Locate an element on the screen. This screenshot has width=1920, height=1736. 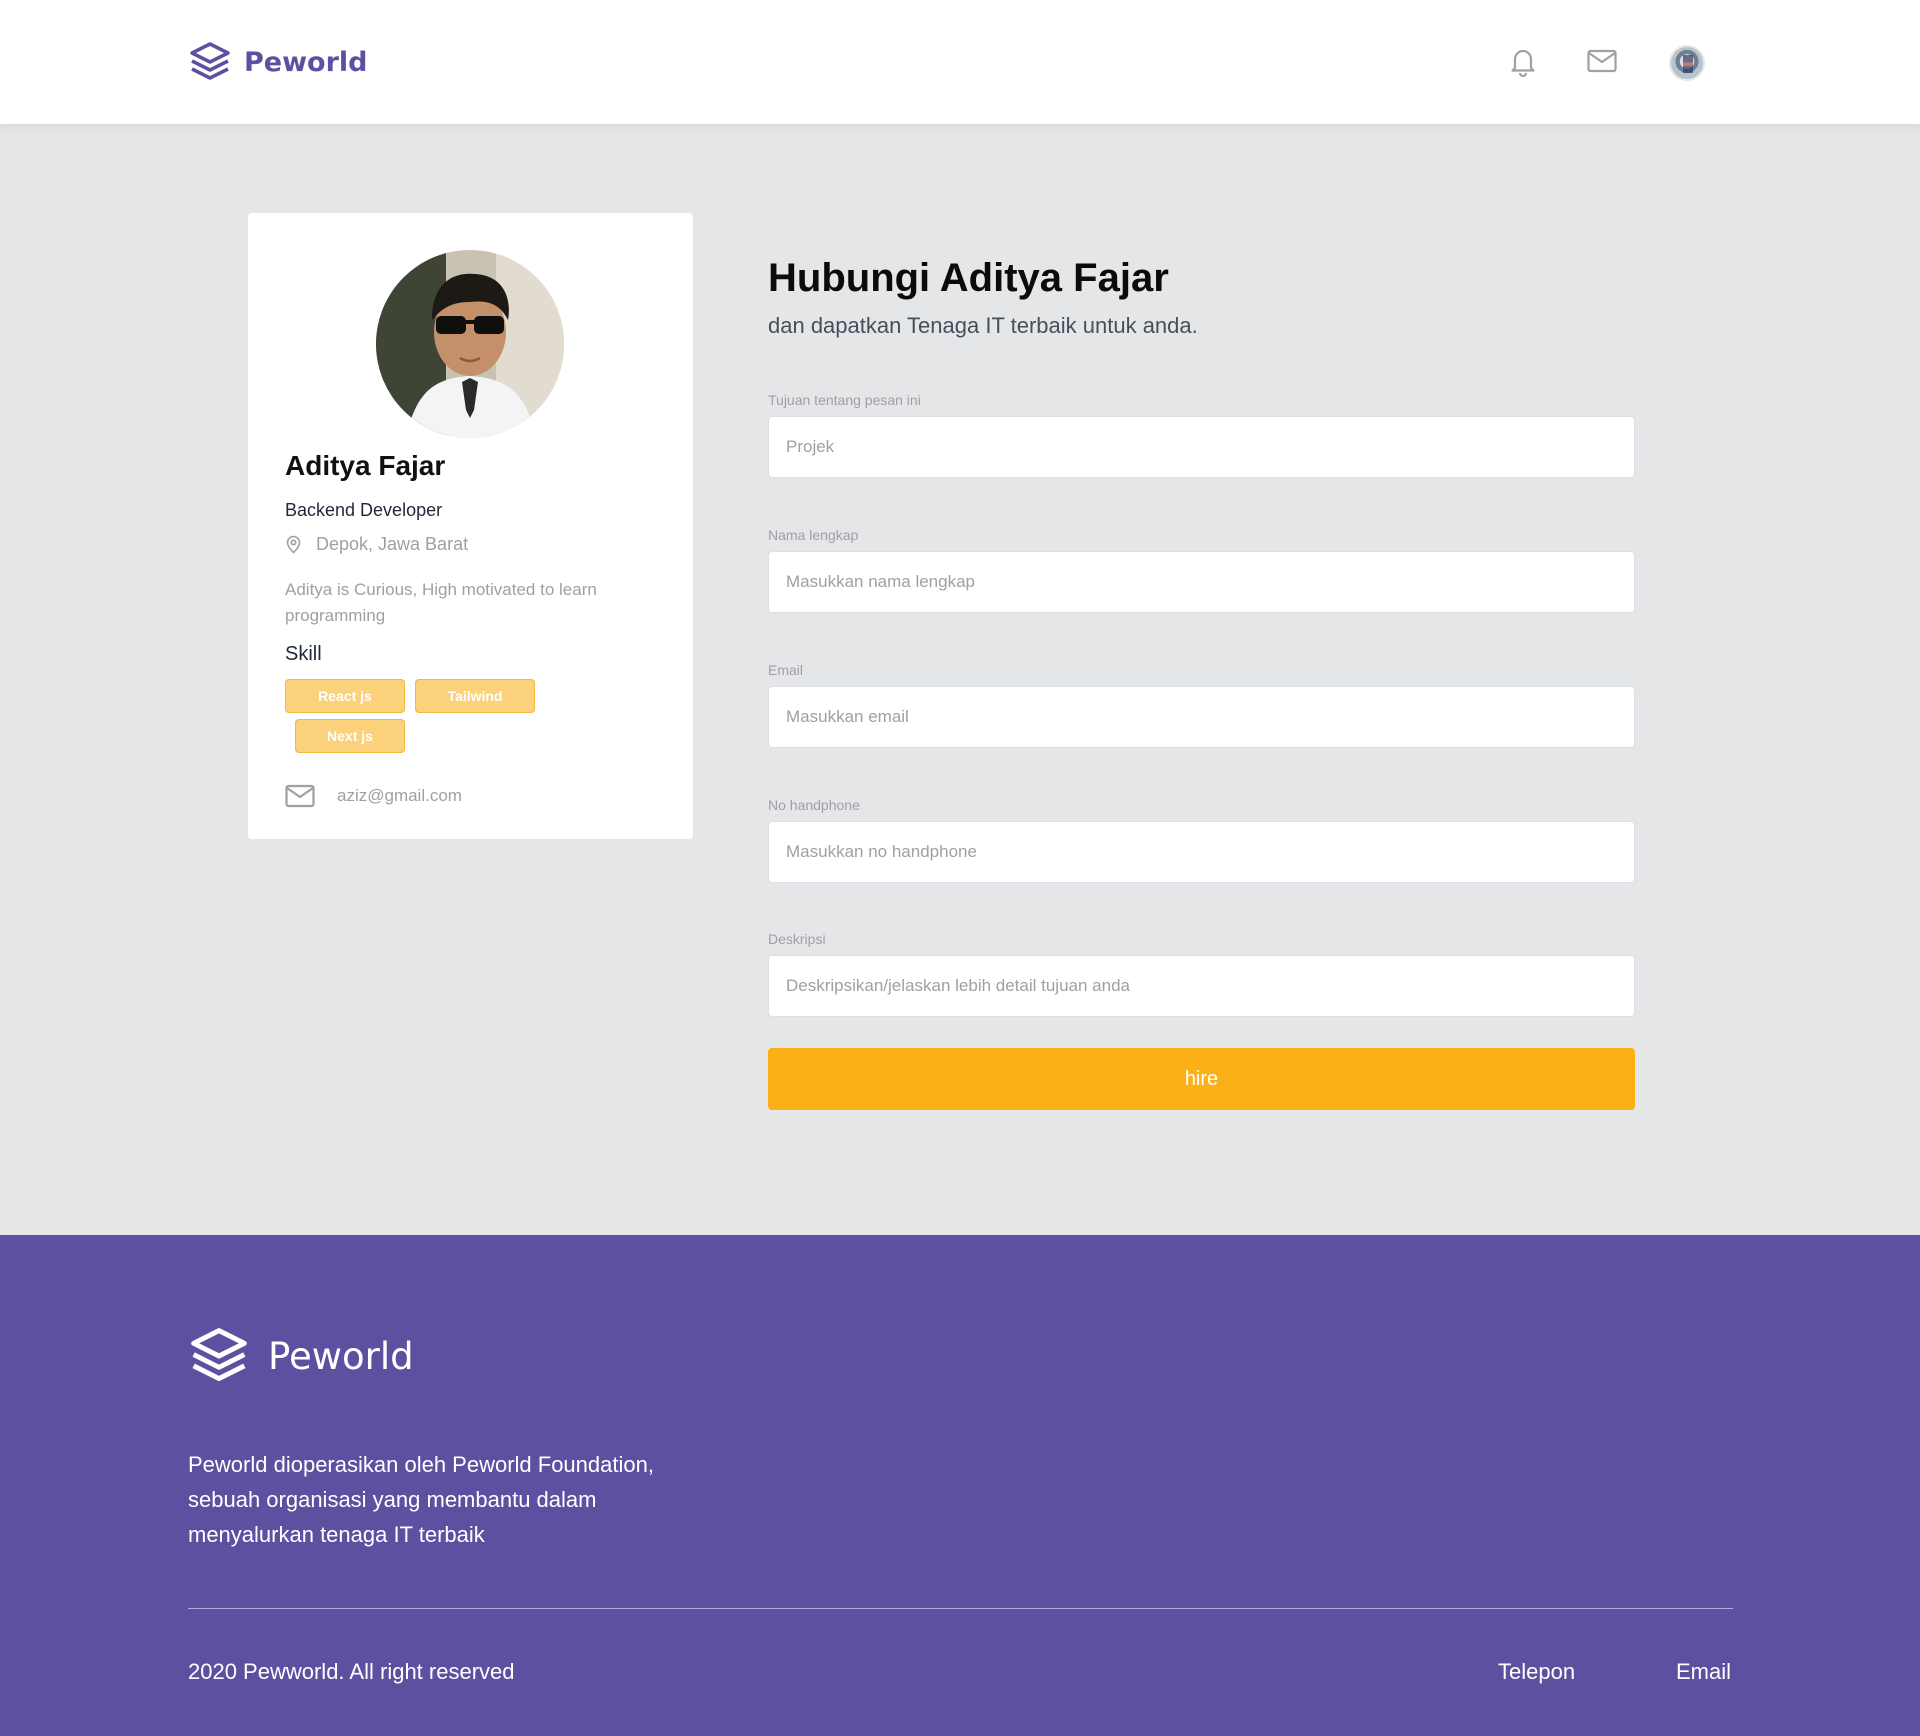
phone-input is located at coordinates (1201, 852).